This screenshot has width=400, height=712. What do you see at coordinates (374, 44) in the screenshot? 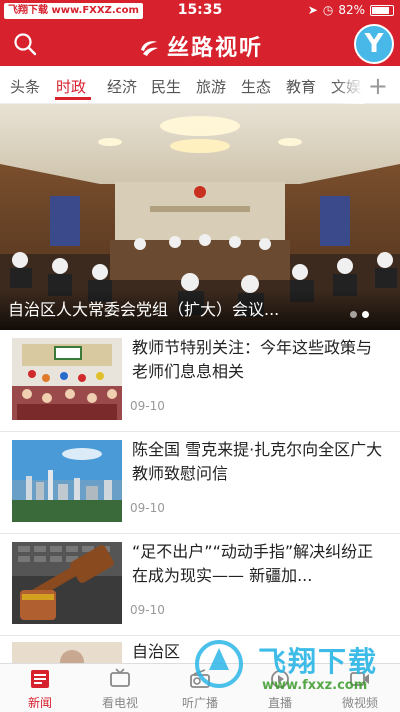
I see `user-avatar: Y` at bounding box center [374, 44].